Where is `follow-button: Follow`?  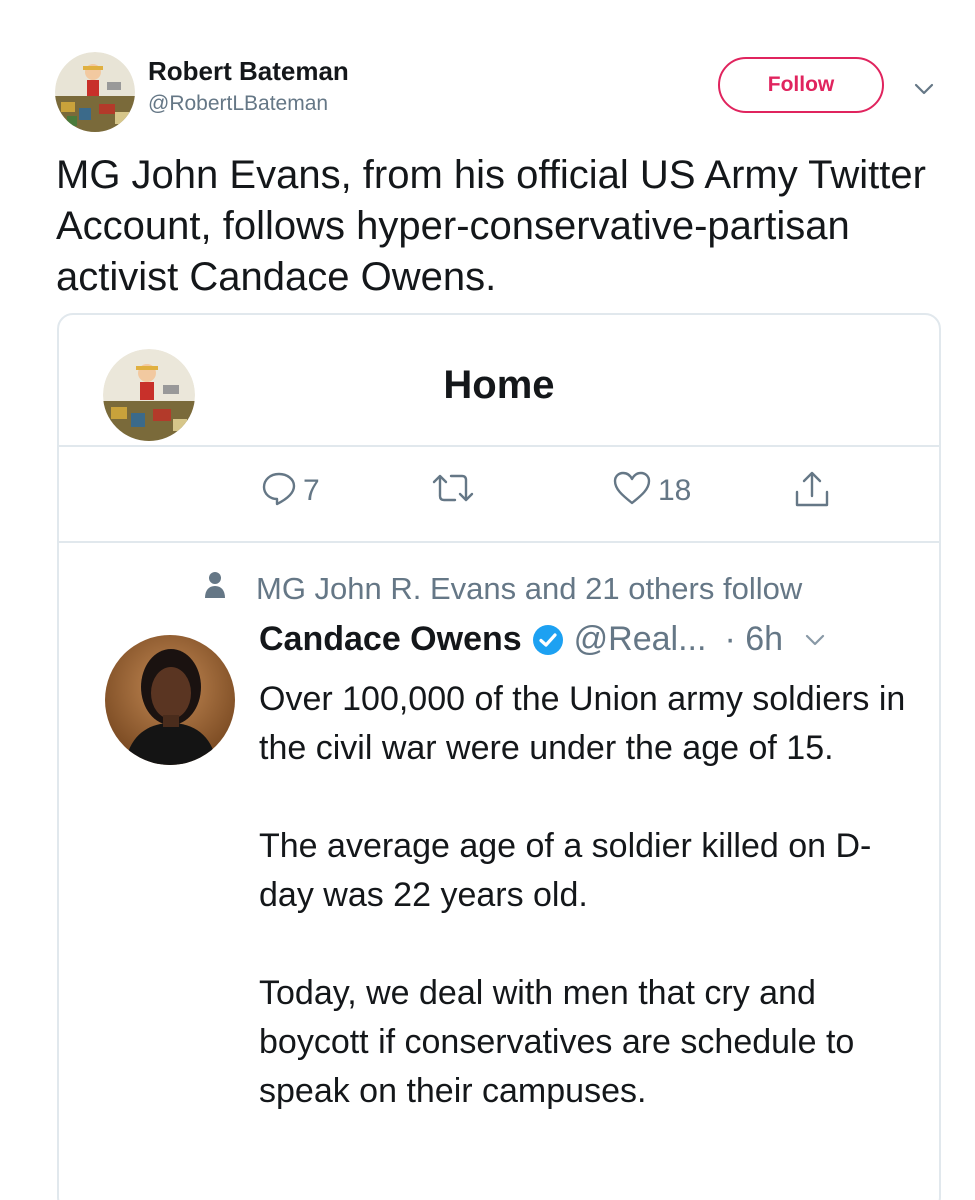
follow-button: Follow is located at coordinates (801, 85).